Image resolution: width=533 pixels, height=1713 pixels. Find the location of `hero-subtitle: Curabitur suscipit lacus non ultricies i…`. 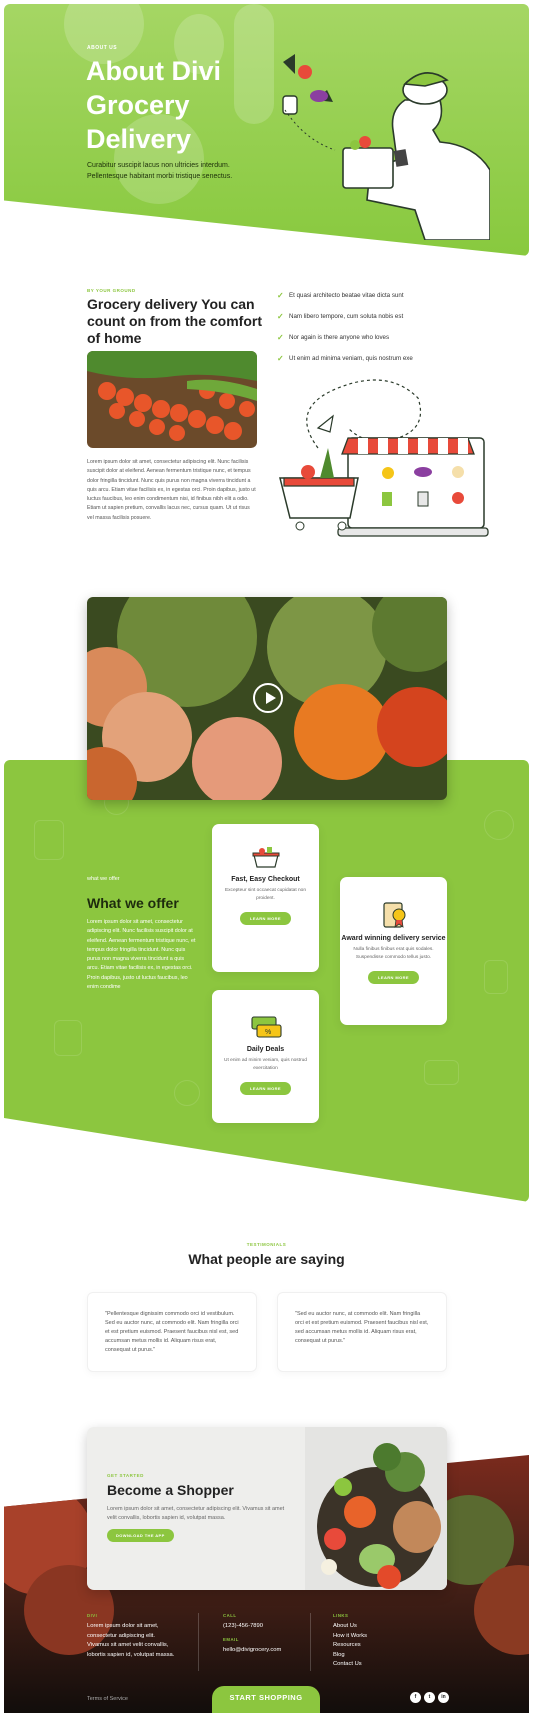

hero-subtitle: Curabitur suscipit lacus non ultricies i… is located at coordinates (160, 171).